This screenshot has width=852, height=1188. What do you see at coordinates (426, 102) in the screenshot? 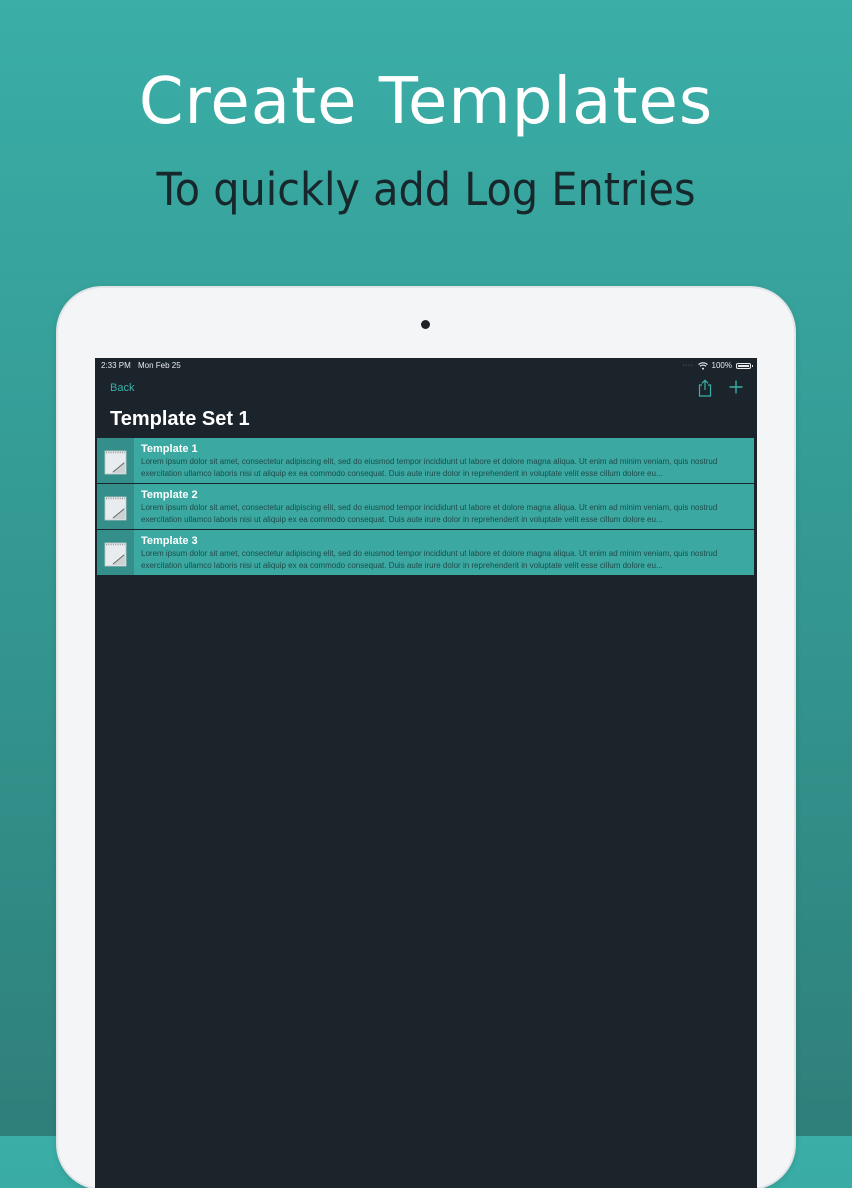
I see `hero-title: Create Templates` at bounding box center [426, 102].